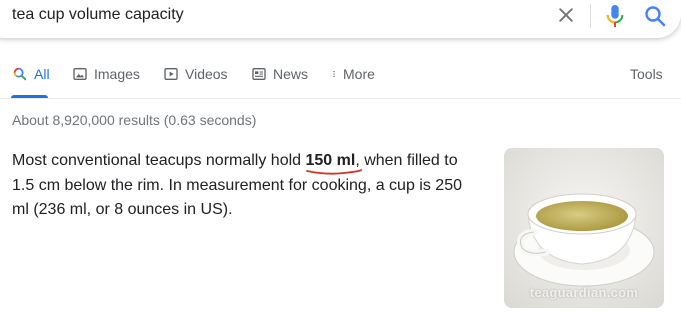  What do you see at coordinates (80, 74) in the screenshot?
I see `image-icon` at bounding box center [80, 74].